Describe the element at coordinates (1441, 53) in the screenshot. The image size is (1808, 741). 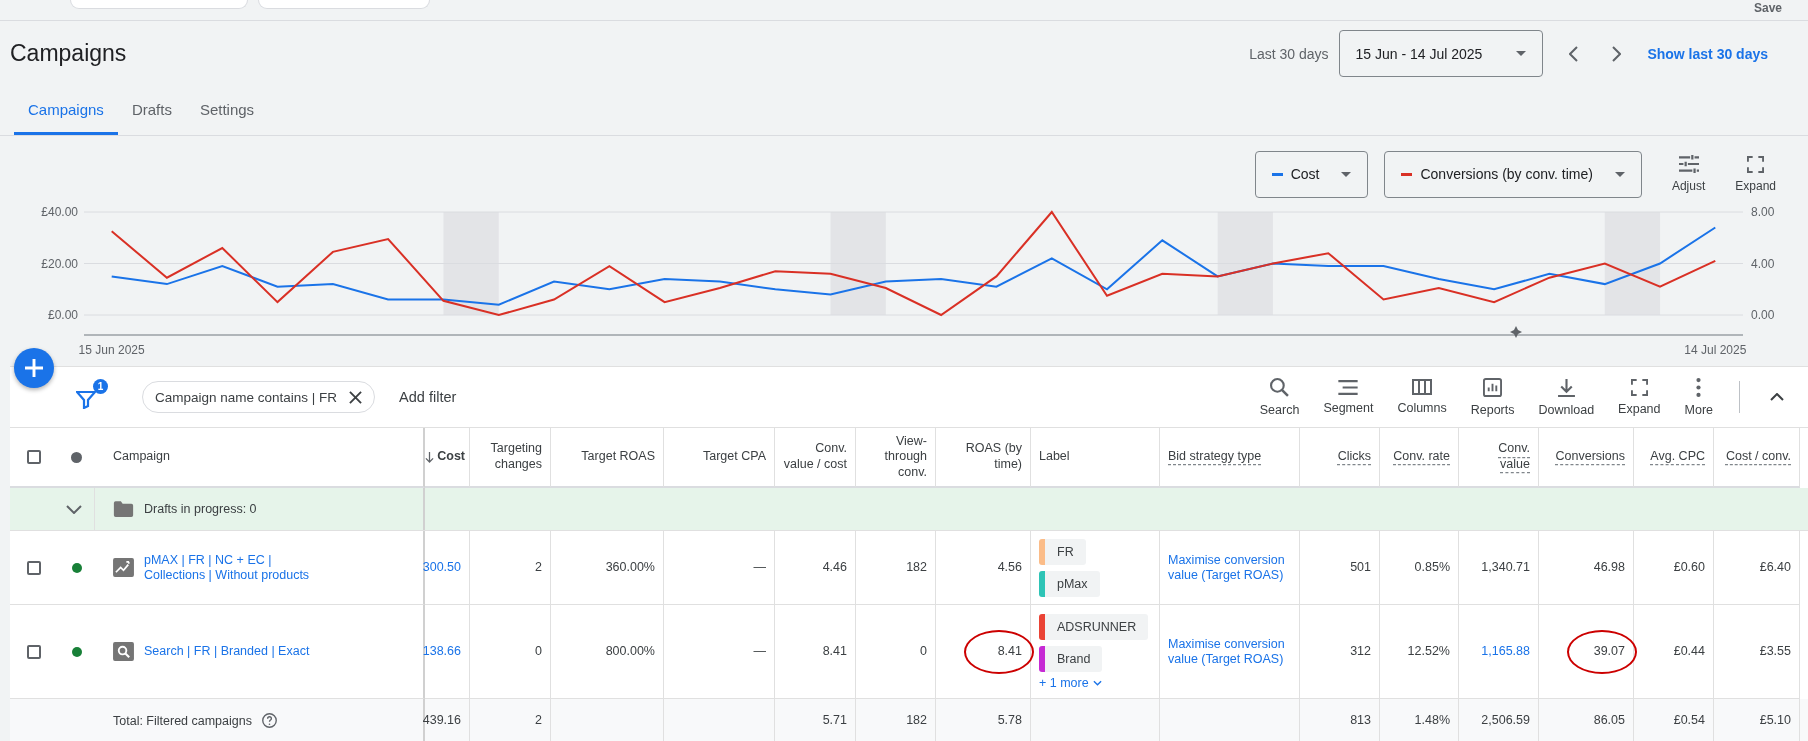
I see `date-range-select: 15 Jun - 14 Jul 2025` at that location.